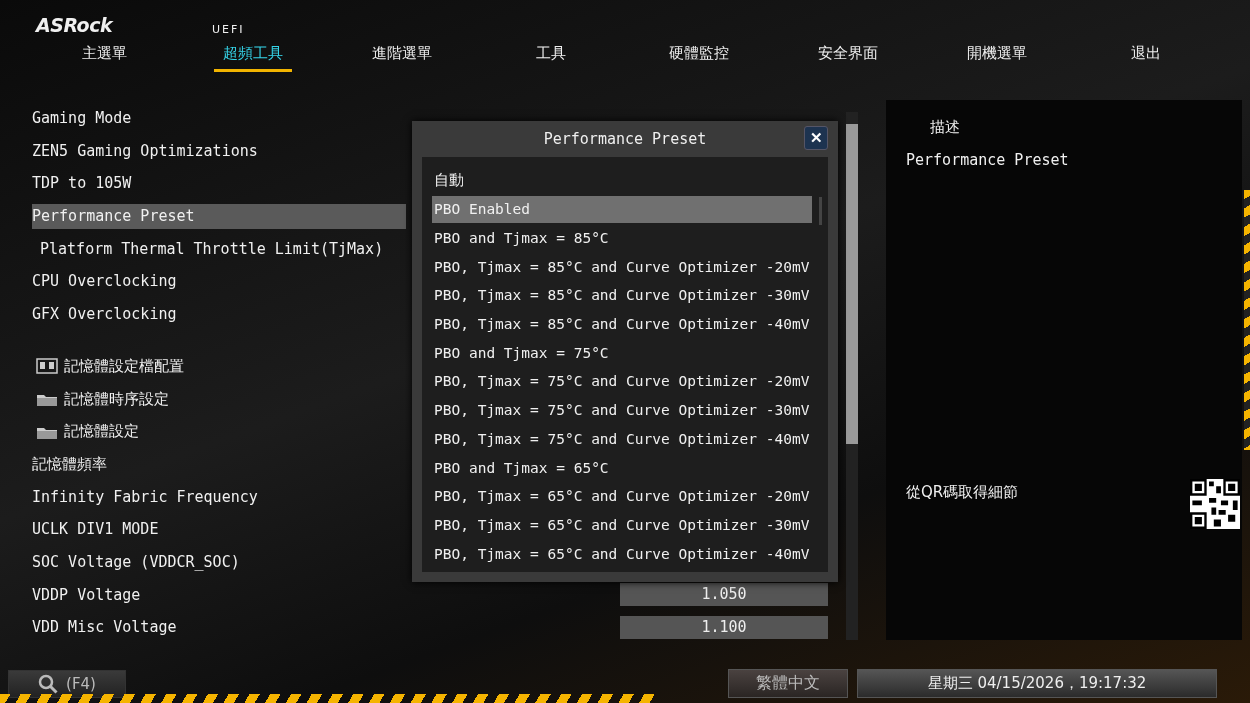 This screenshot has height=703, width=1250. What do you see at coordinates (550, 56) in the screenshot?
I see `menu-tab: 工具` at bounding box center [550, 56].